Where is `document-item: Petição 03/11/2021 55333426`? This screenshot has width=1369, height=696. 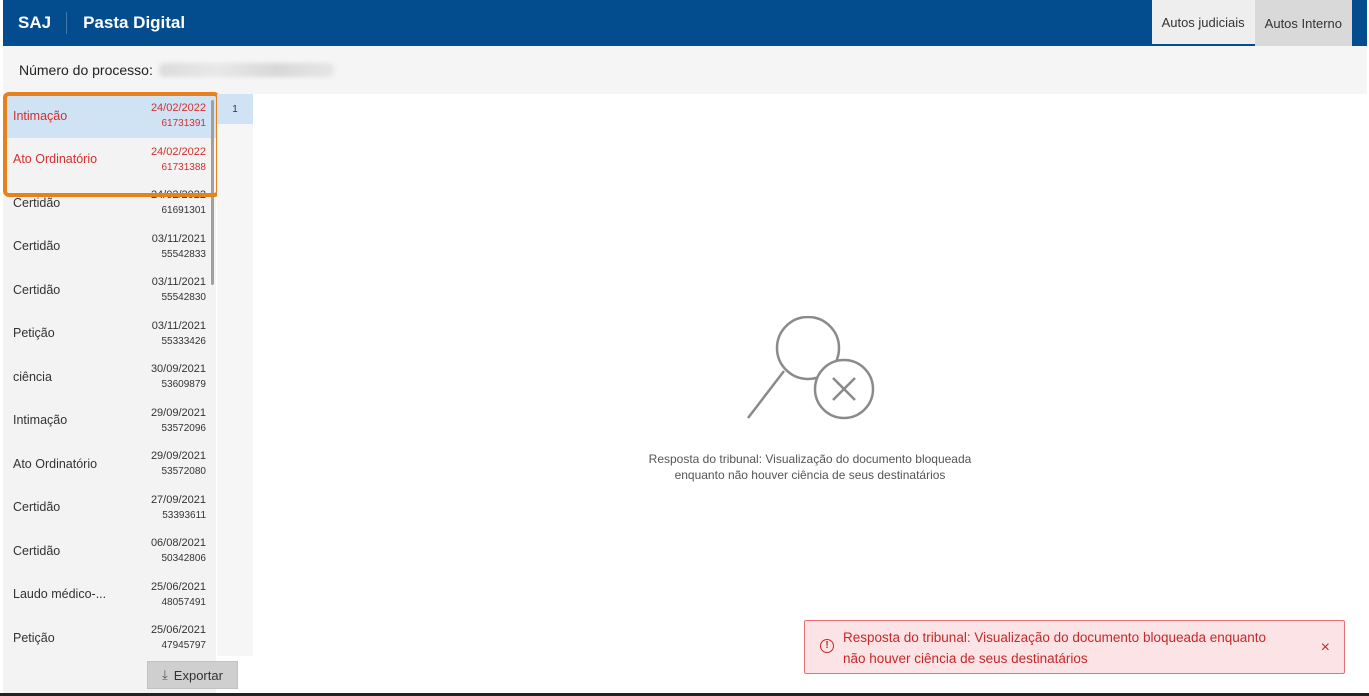 document-item: Petição 03/11/2021 55333426 is located at coordinates (109, 334).